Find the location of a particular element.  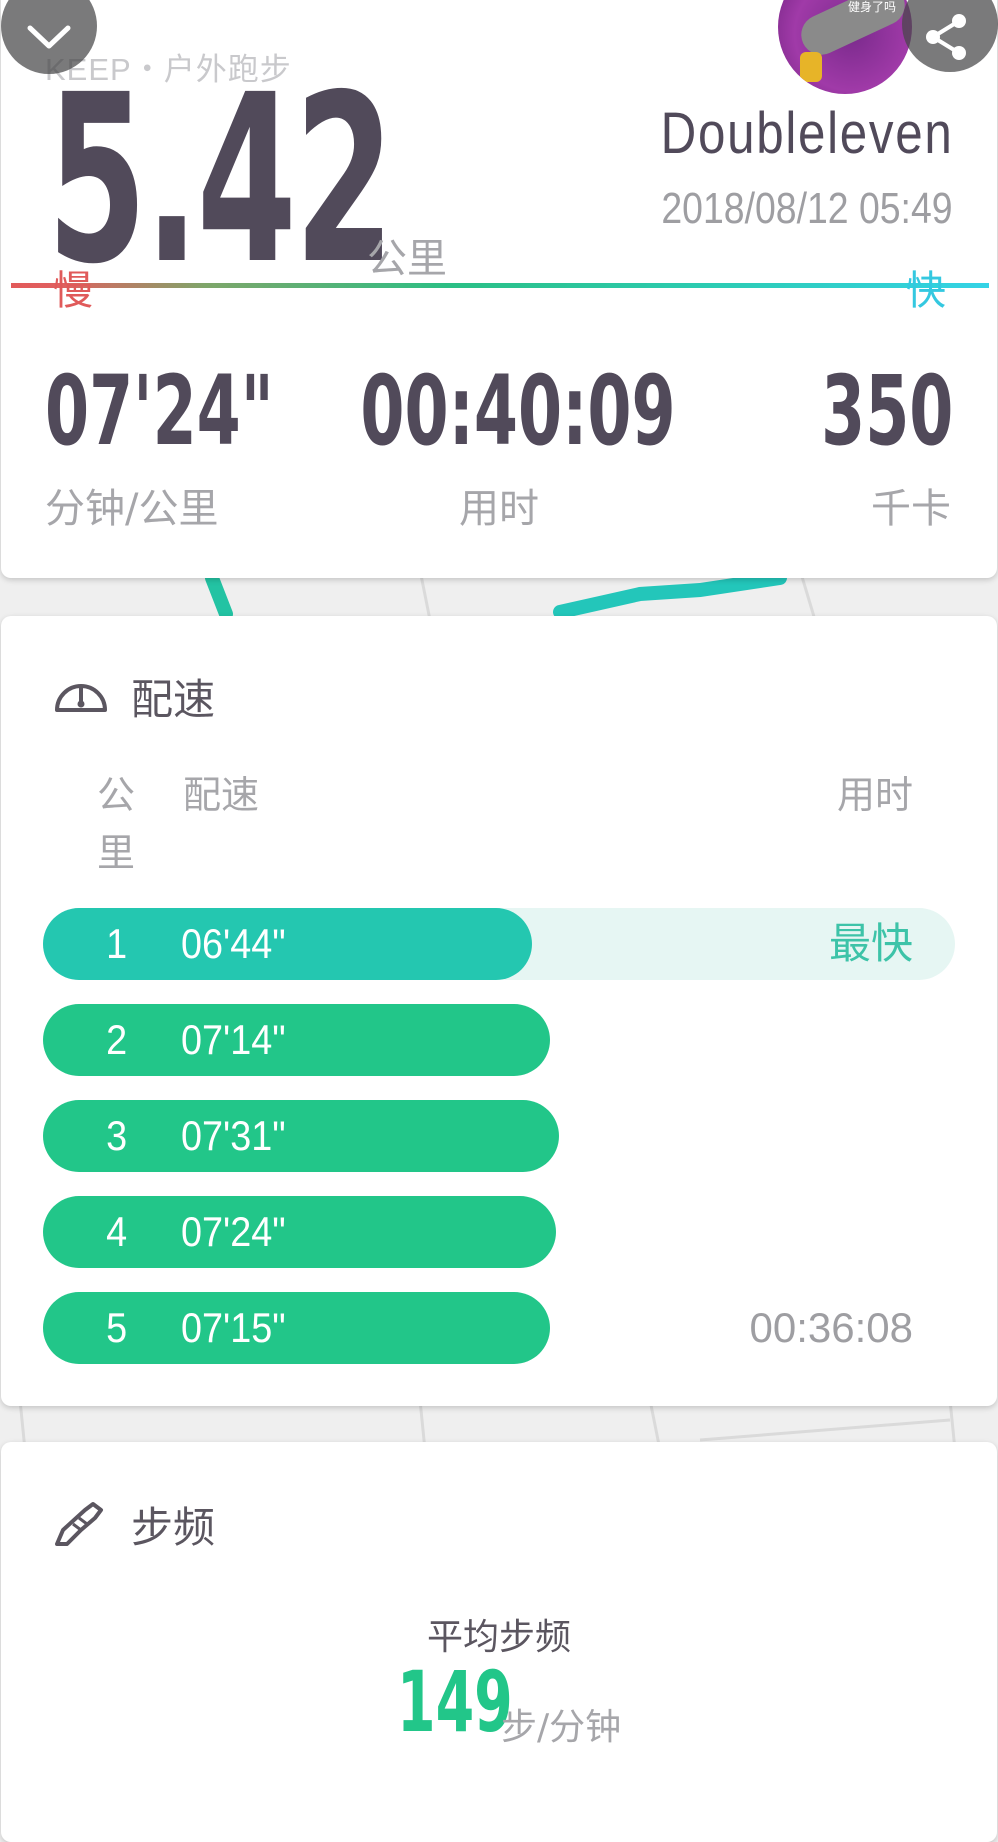

km-pace: 07'15" is located at coordinates (233, 1327).